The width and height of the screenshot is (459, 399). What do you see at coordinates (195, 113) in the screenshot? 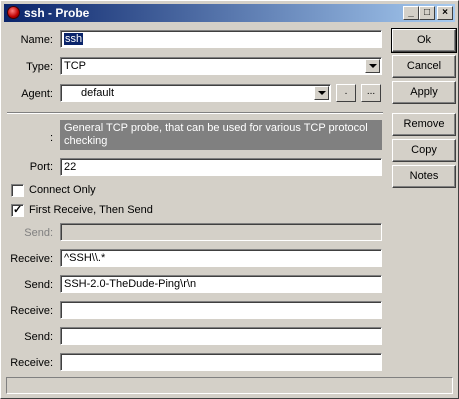
I see `separator` at bounding box center [195, 113].